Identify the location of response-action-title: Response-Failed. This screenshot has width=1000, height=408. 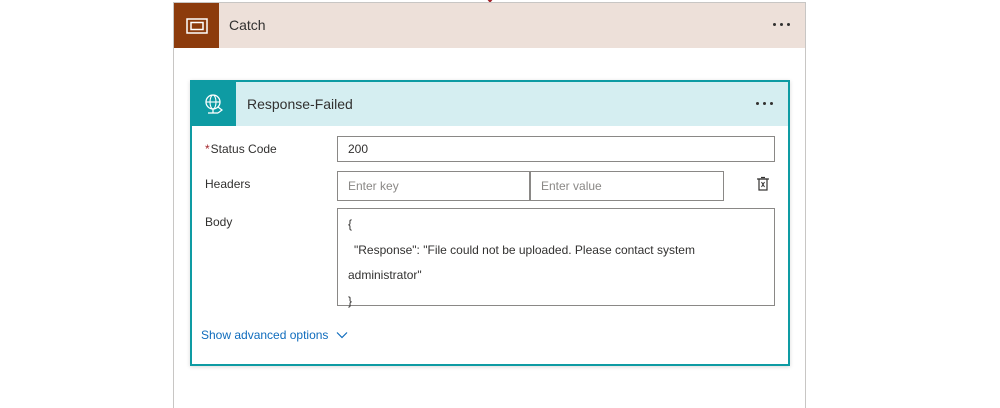
(300, 104).